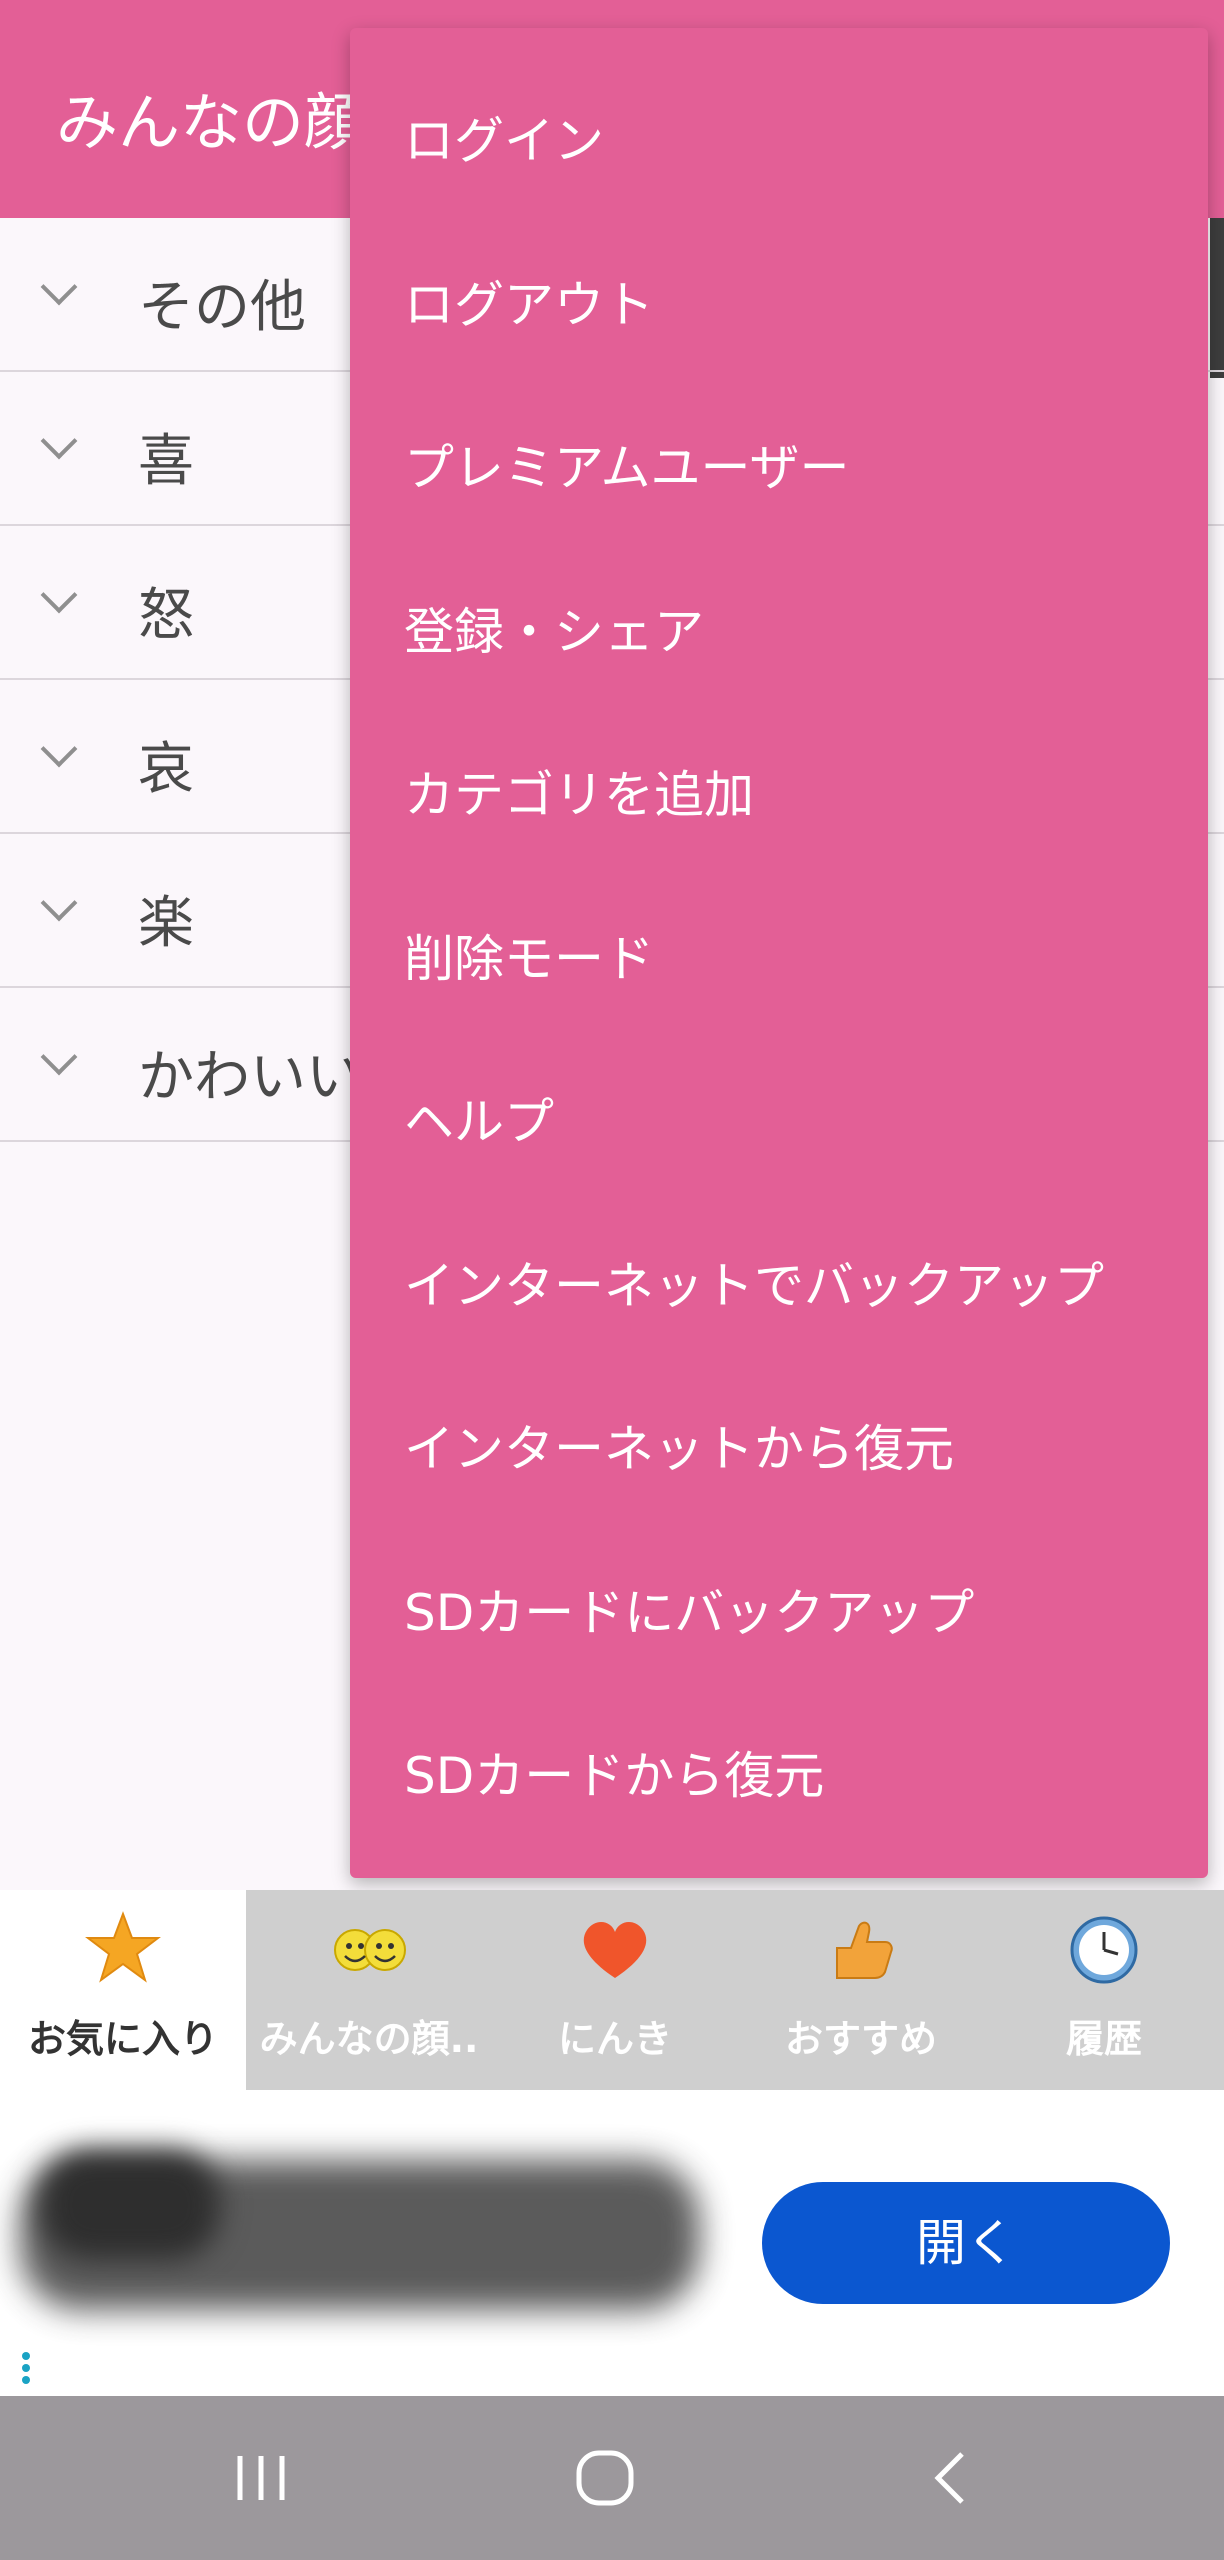 This screenshot has height=2560, width=1224. Describe the element at coordinates (779, 332) in the screenshot. I see `menu-item-logout: ログアウト` at that location.